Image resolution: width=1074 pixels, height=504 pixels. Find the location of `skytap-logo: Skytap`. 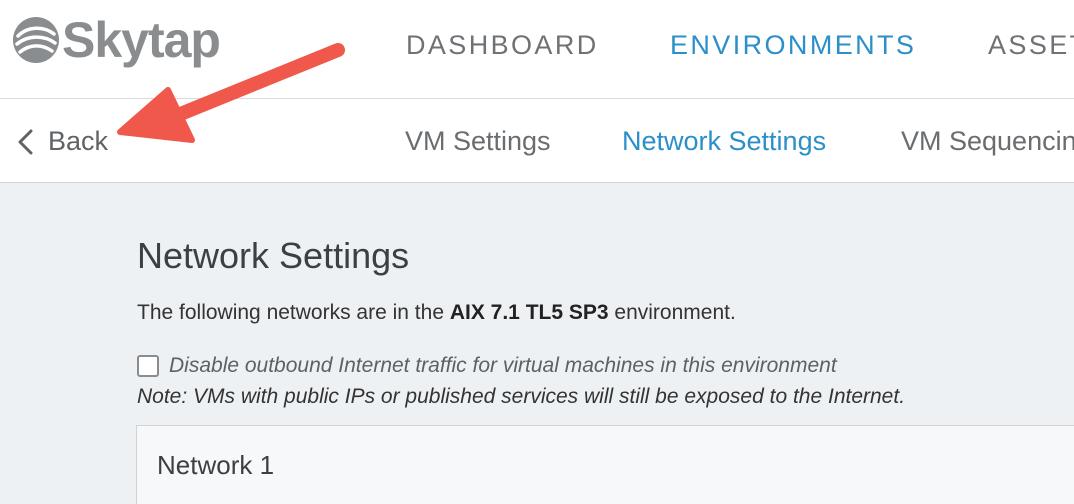

skytap-logo: Skytap is located at coordinates (116, 40).